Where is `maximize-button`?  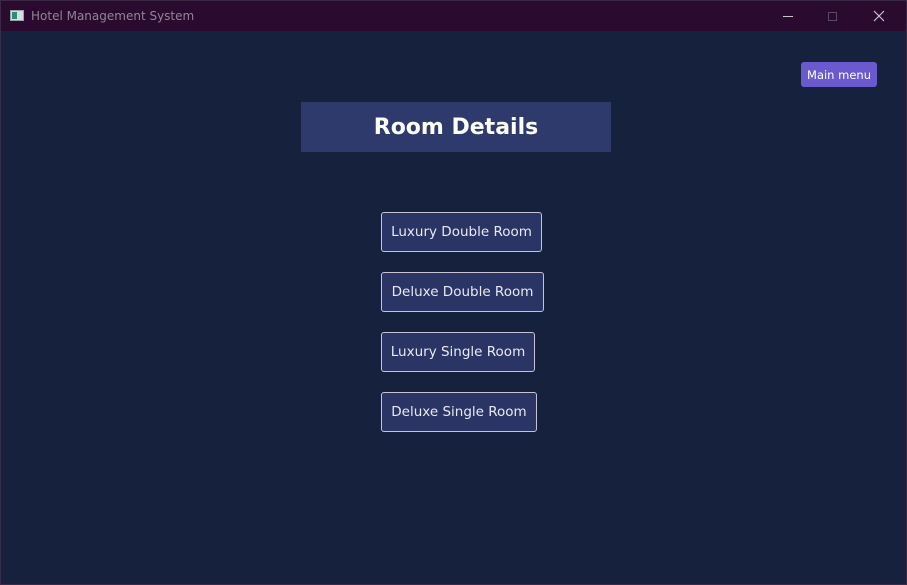
maximize-button is located at coordinates (832, 16).